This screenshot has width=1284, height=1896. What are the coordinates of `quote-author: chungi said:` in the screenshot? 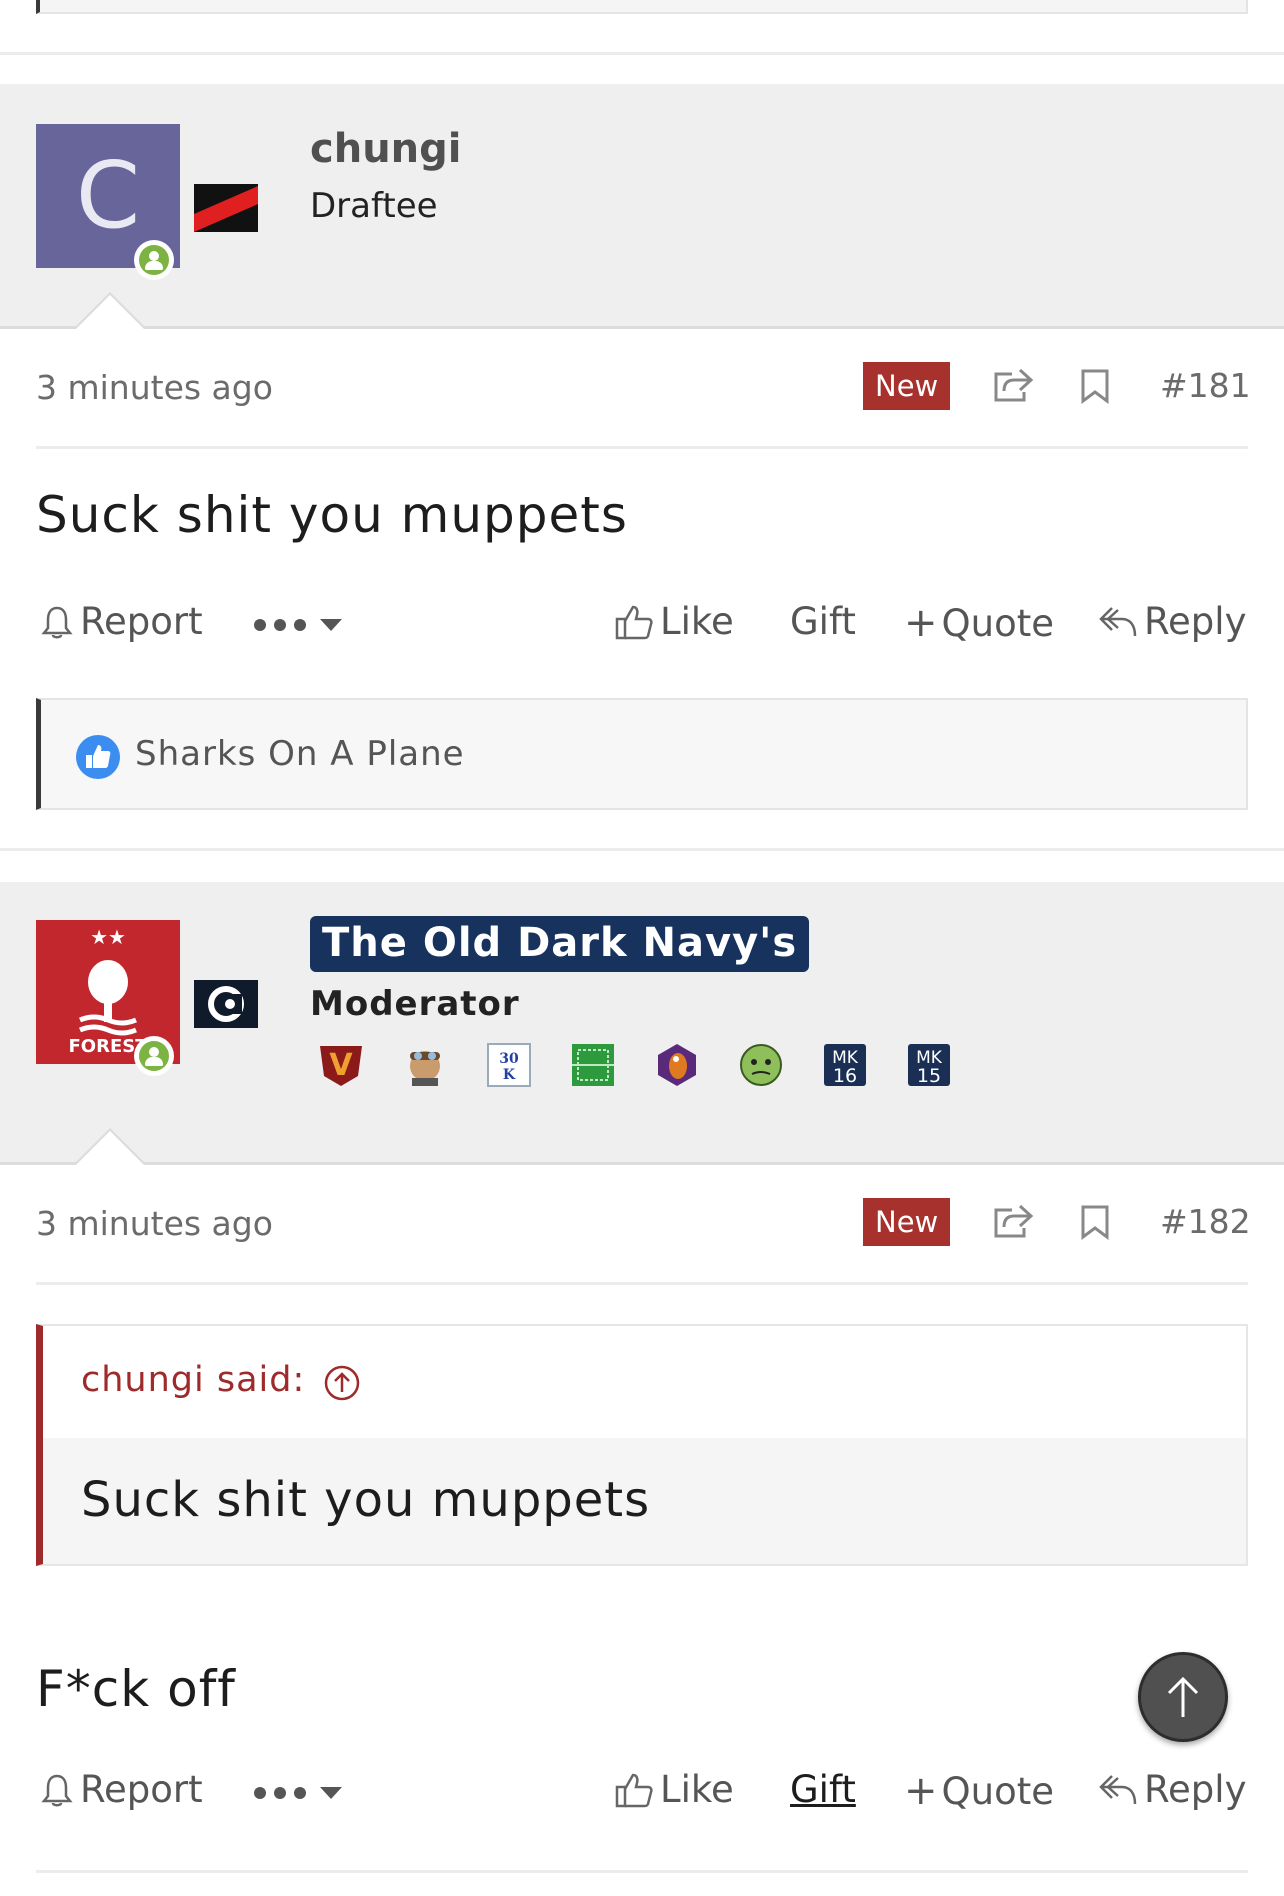 It's located at (193, 1380).